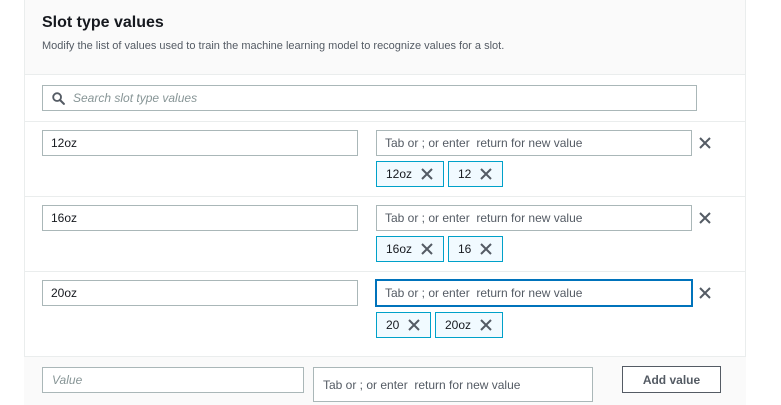 The image size is (781, 405). I want to click on synonym-token: 16oz, so click(410, 249).